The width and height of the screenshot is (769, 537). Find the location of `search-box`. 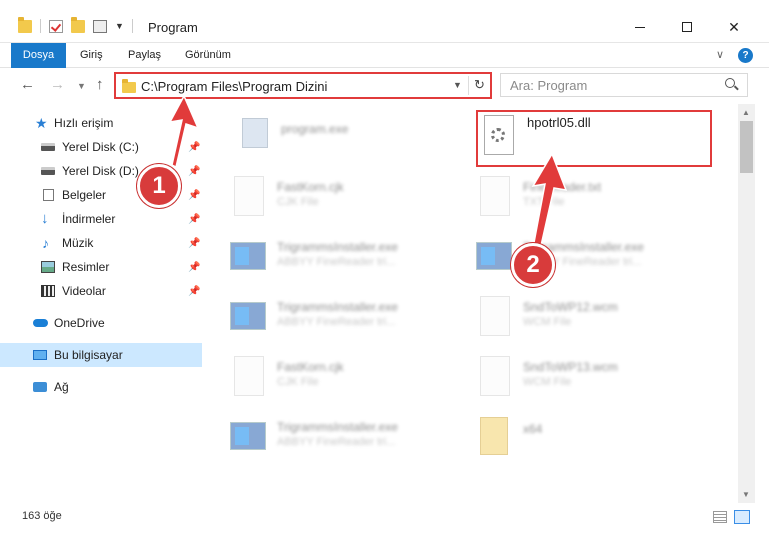

search-box is located at coordinates (624, 85).